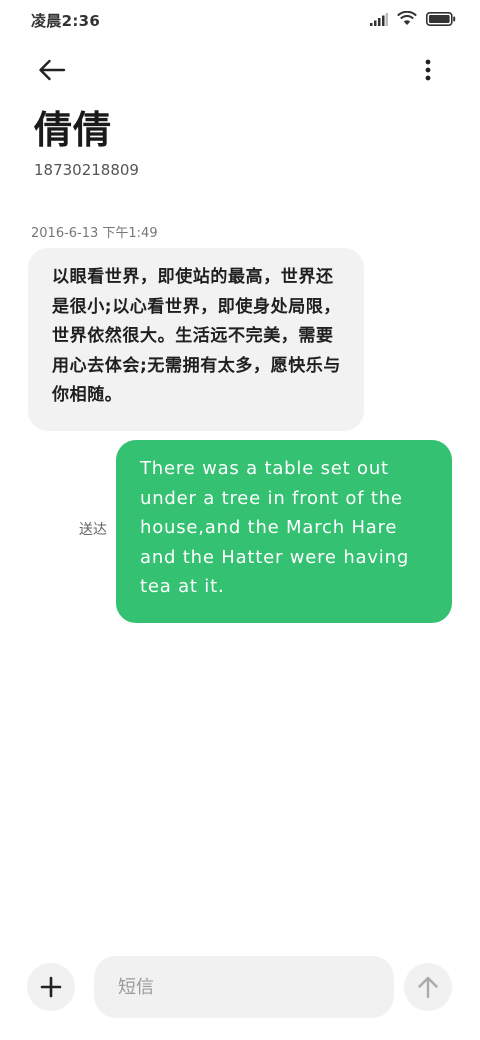 The image size is (480, 1040). I want to click on arrow-up-icon, so click(428, 987).